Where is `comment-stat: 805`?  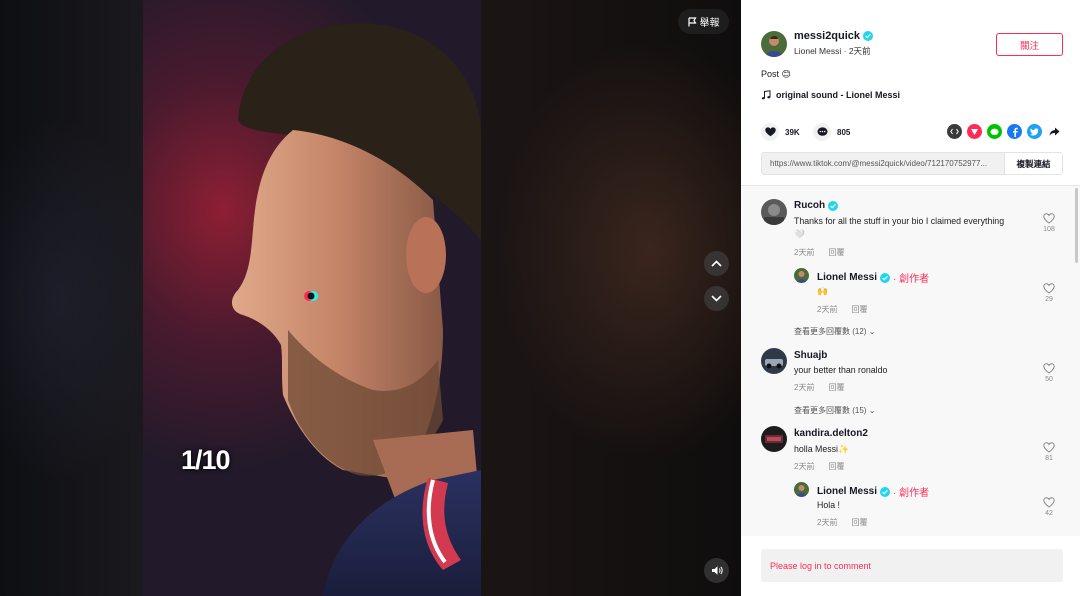 comment-stat: 805 is located at coordinates (831, 132).